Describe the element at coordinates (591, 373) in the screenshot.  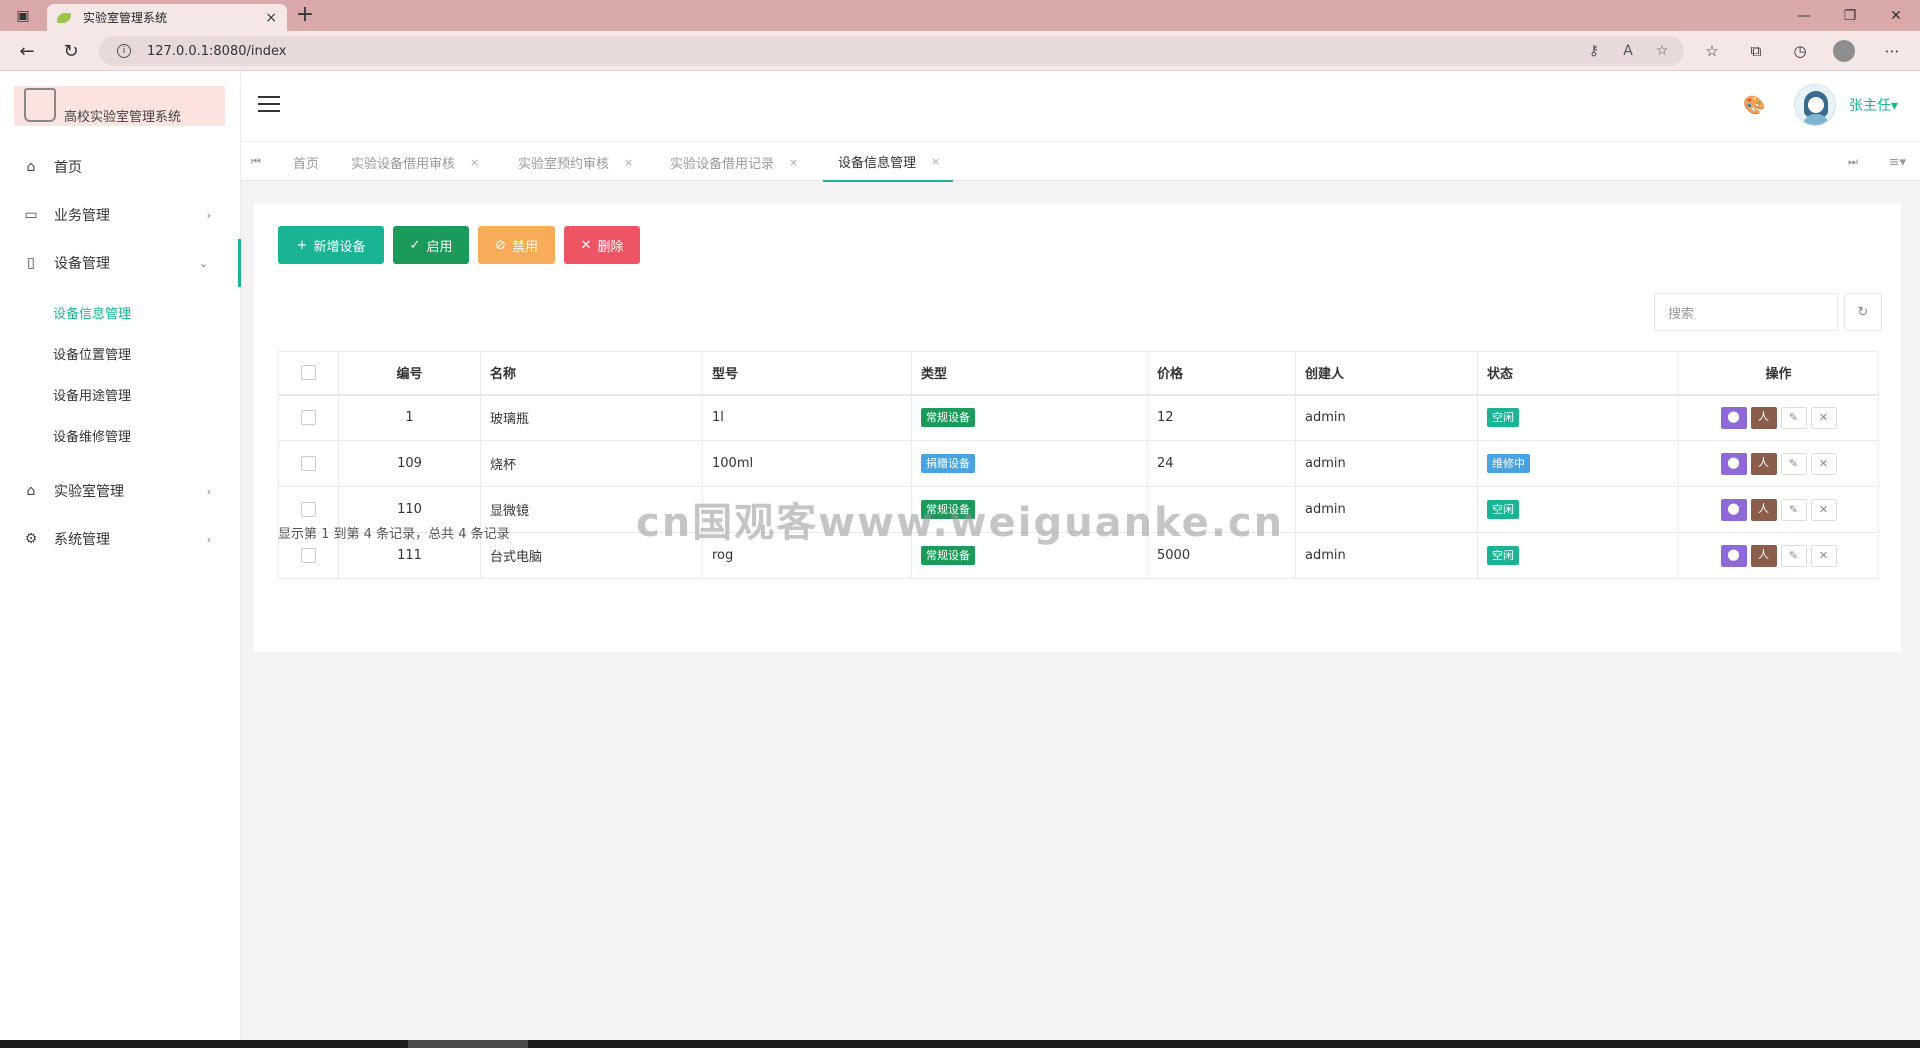
I see `column-header: 名称` at that location.